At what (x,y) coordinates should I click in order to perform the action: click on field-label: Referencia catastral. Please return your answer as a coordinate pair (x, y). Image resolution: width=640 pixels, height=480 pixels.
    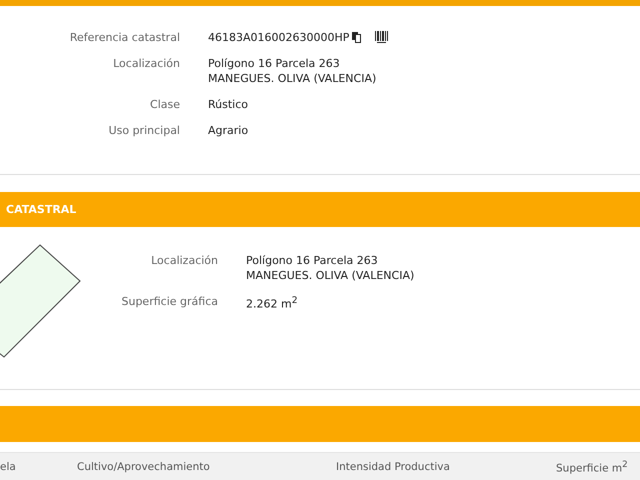
    Looking at the image, I should click on (124, 37).